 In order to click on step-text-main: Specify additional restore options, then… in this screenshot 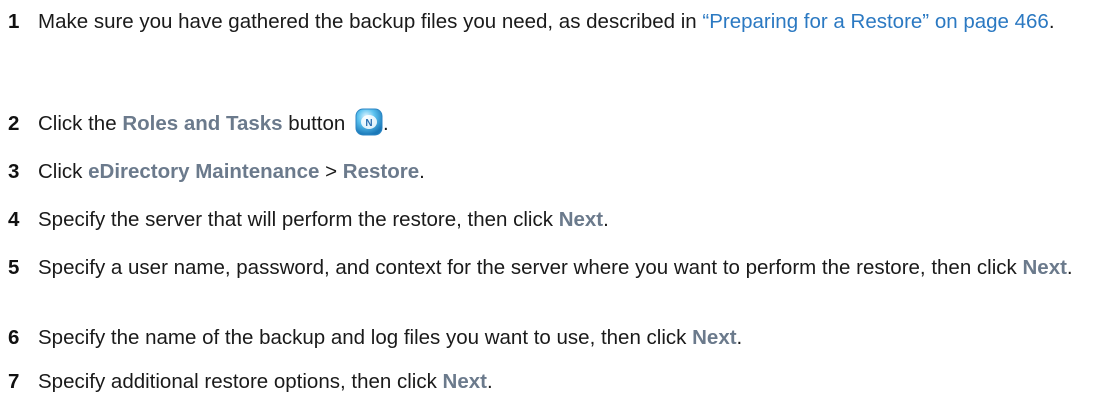, I will do `click(240, 381)`.